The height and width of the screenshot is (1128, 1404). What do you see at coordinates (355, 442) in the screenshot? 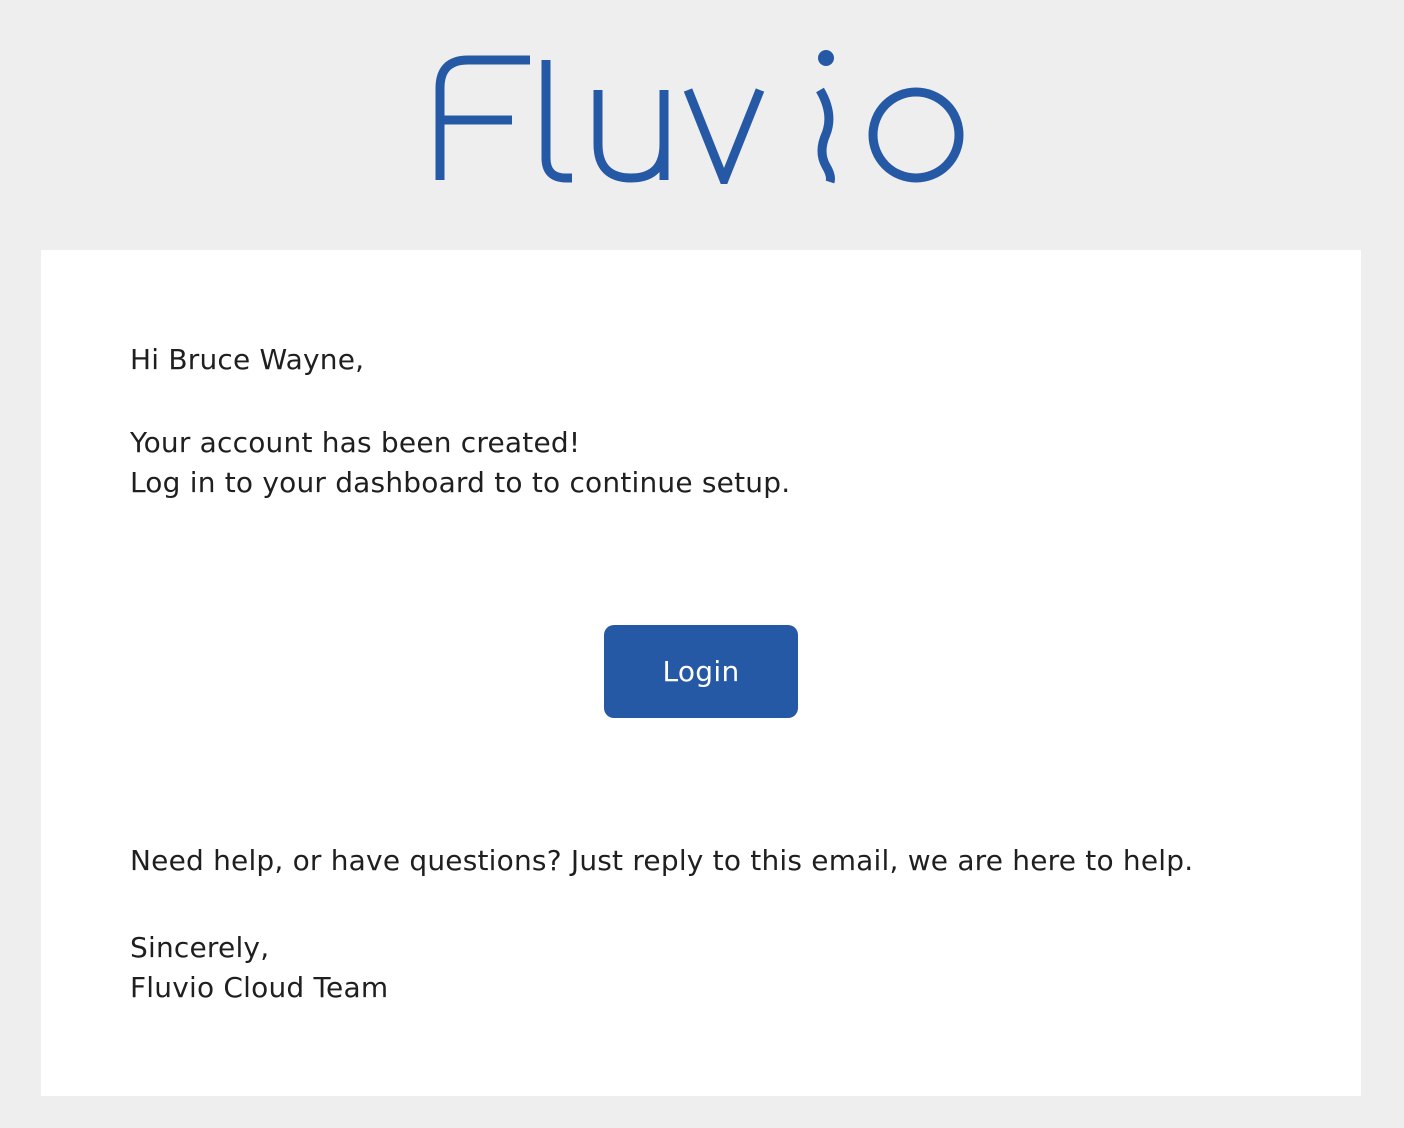
I see `account-created-text: Your account has been created!` at bounding box center [355, 442].